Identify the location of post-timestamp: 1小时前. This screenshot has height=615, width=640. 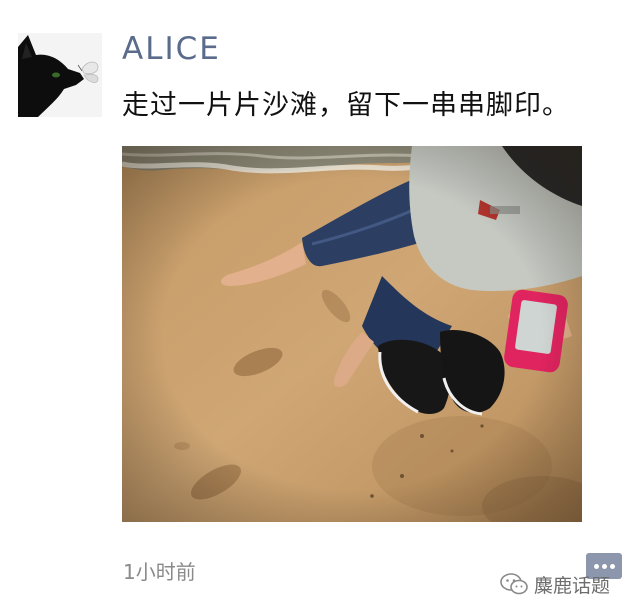
(159, 572).